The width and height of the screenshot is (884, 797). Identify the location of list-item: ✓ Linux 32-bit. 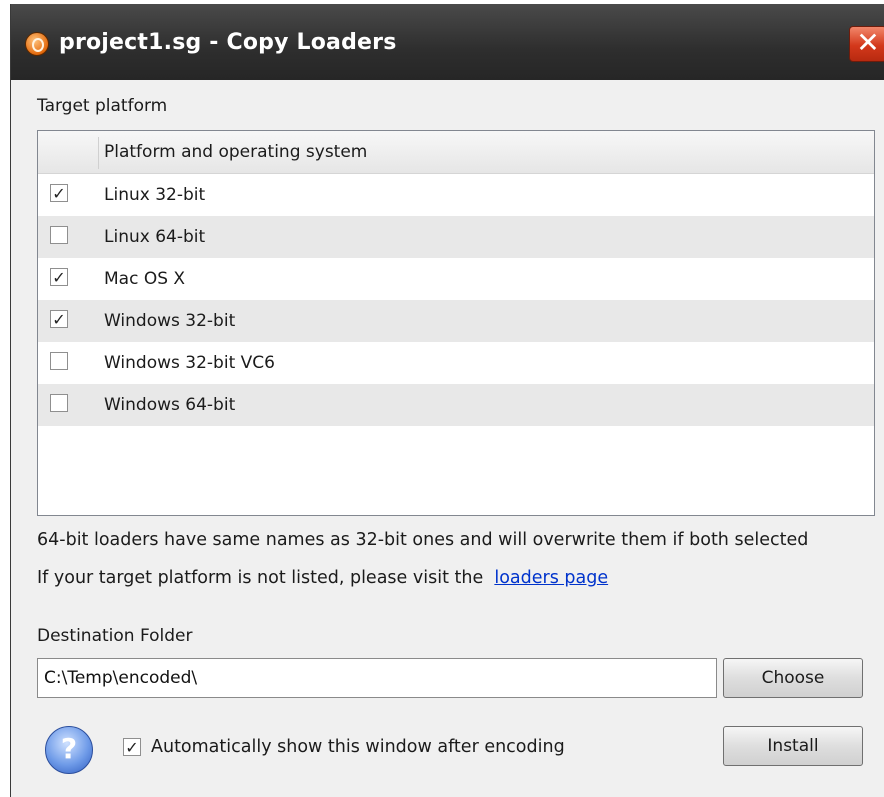
(456, 195).